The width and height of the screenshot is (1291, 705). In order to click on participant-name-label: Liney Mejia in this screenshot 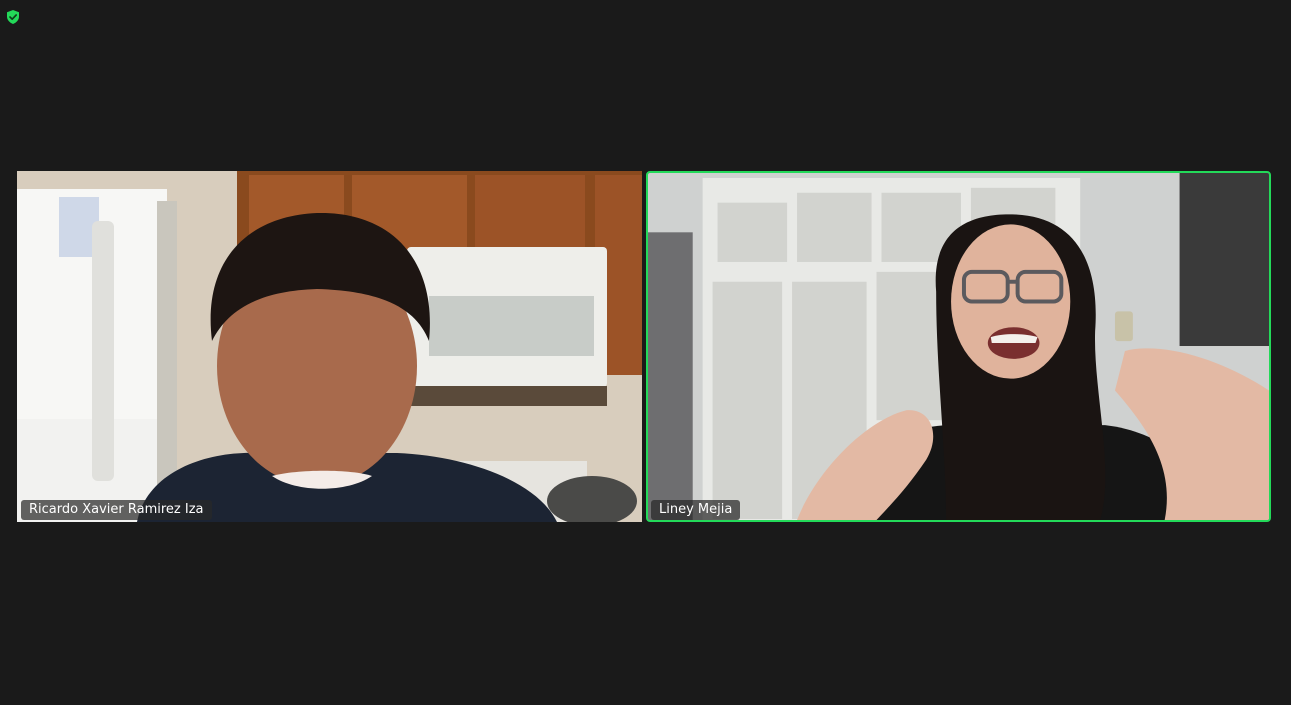, I will do `click(696, 510)`.